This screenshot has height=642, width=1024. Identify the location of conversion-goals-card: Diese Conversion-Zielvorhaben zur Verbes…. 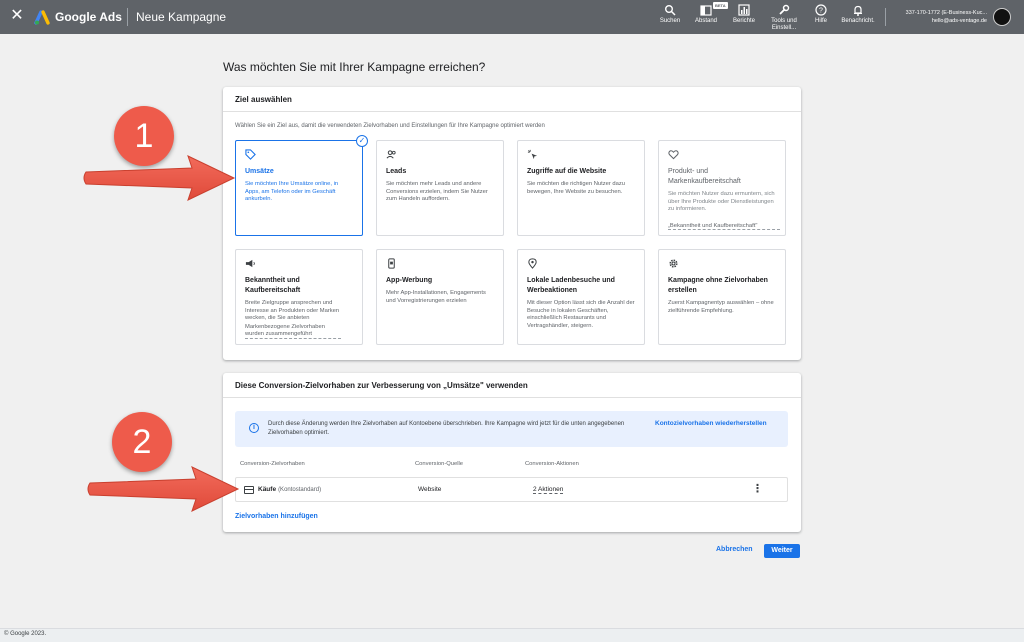
(512, 452).